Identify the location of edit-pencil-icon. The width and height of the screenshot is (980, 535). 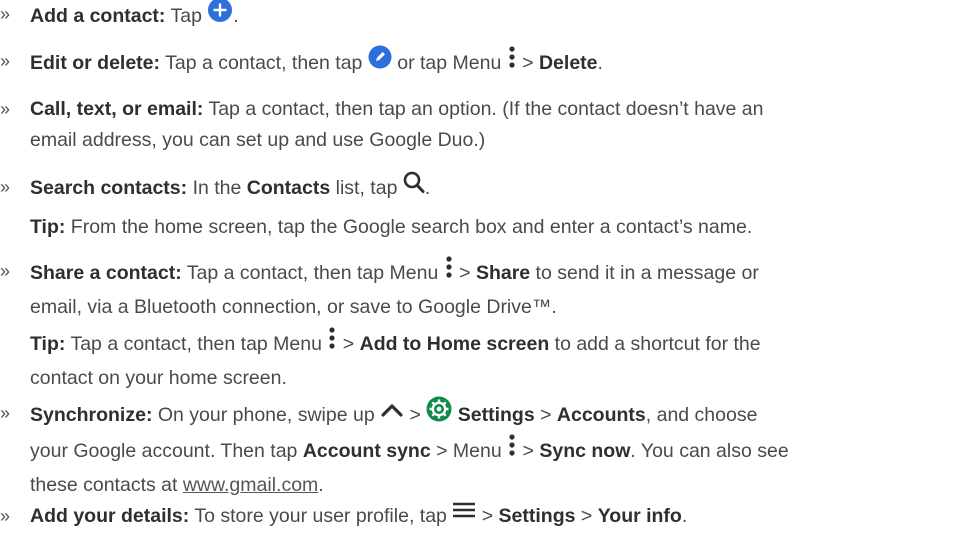
(380, 62).